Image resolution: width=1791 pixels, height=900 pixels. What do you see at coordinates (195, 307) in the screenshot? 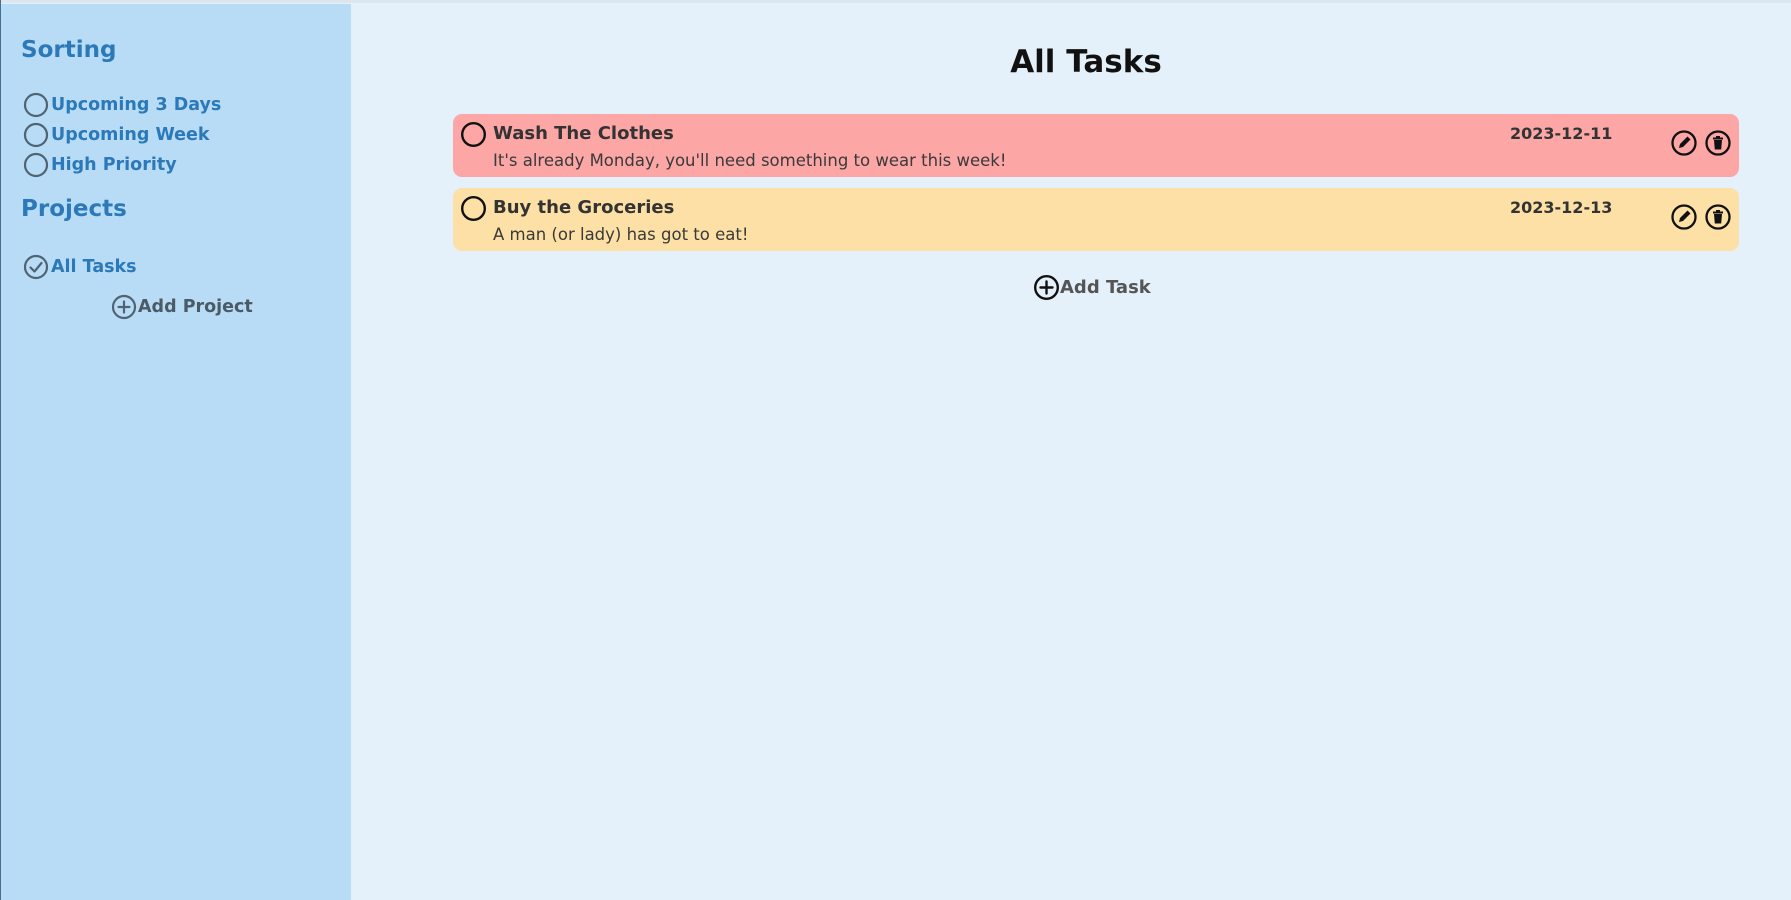
I see `add-project-label: Add Project` at bounding box center [195, 307].